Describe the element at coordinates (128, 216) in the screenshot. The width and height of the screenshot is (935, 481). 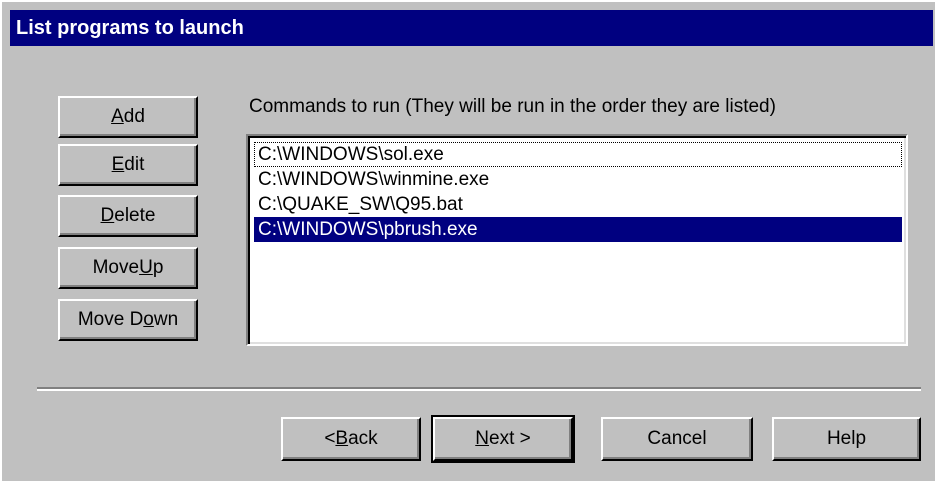
I see `delete-button: Delete` at that location.